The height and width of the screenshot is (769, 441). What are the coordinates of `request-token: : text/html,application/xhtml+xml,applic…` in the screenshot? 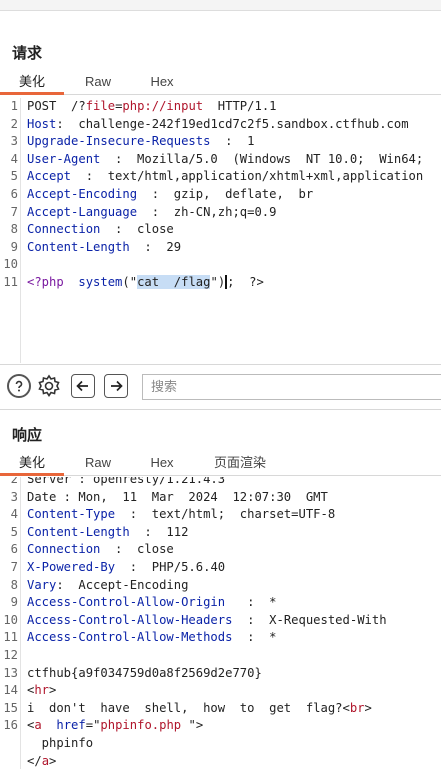 It's located at (247, 176).